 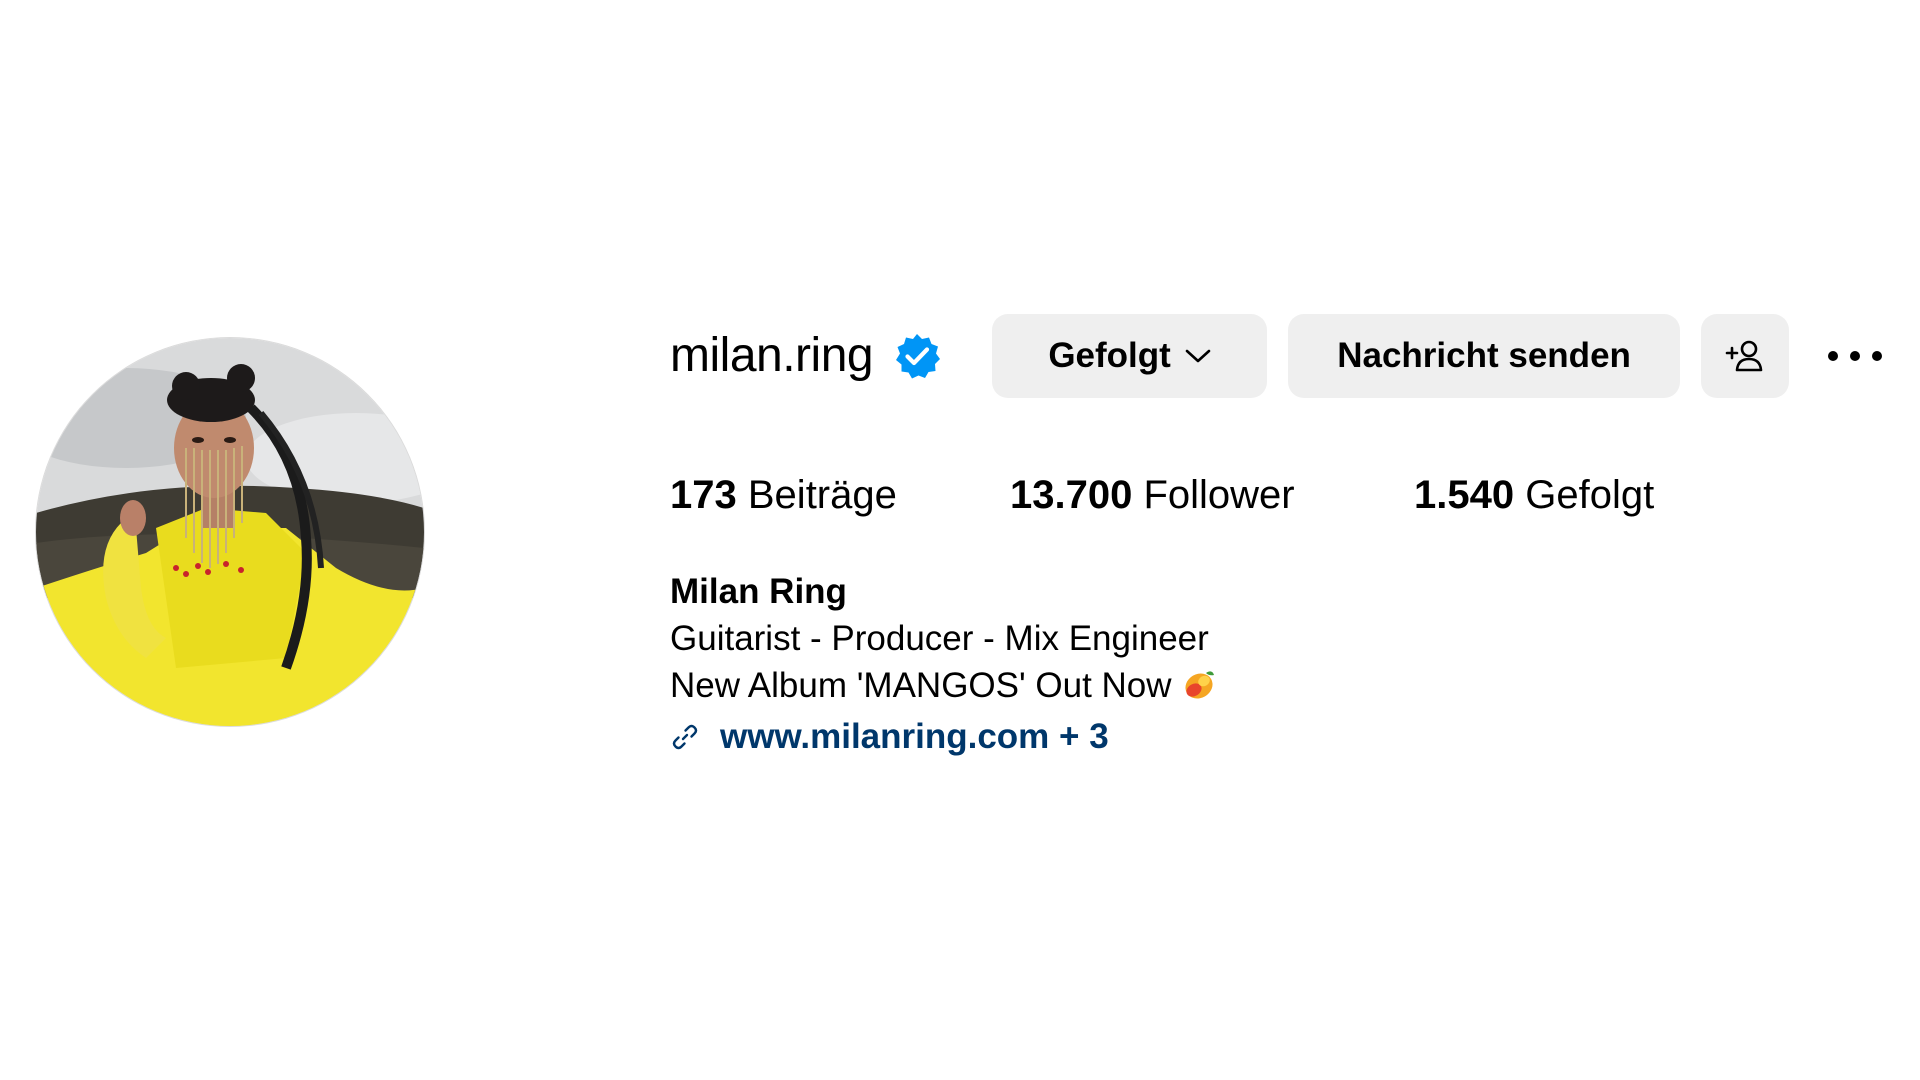 What do you see at coordinates (703, 495) in the screenshot?
I see `posts-count: 173` at bounding box center [703, 495].